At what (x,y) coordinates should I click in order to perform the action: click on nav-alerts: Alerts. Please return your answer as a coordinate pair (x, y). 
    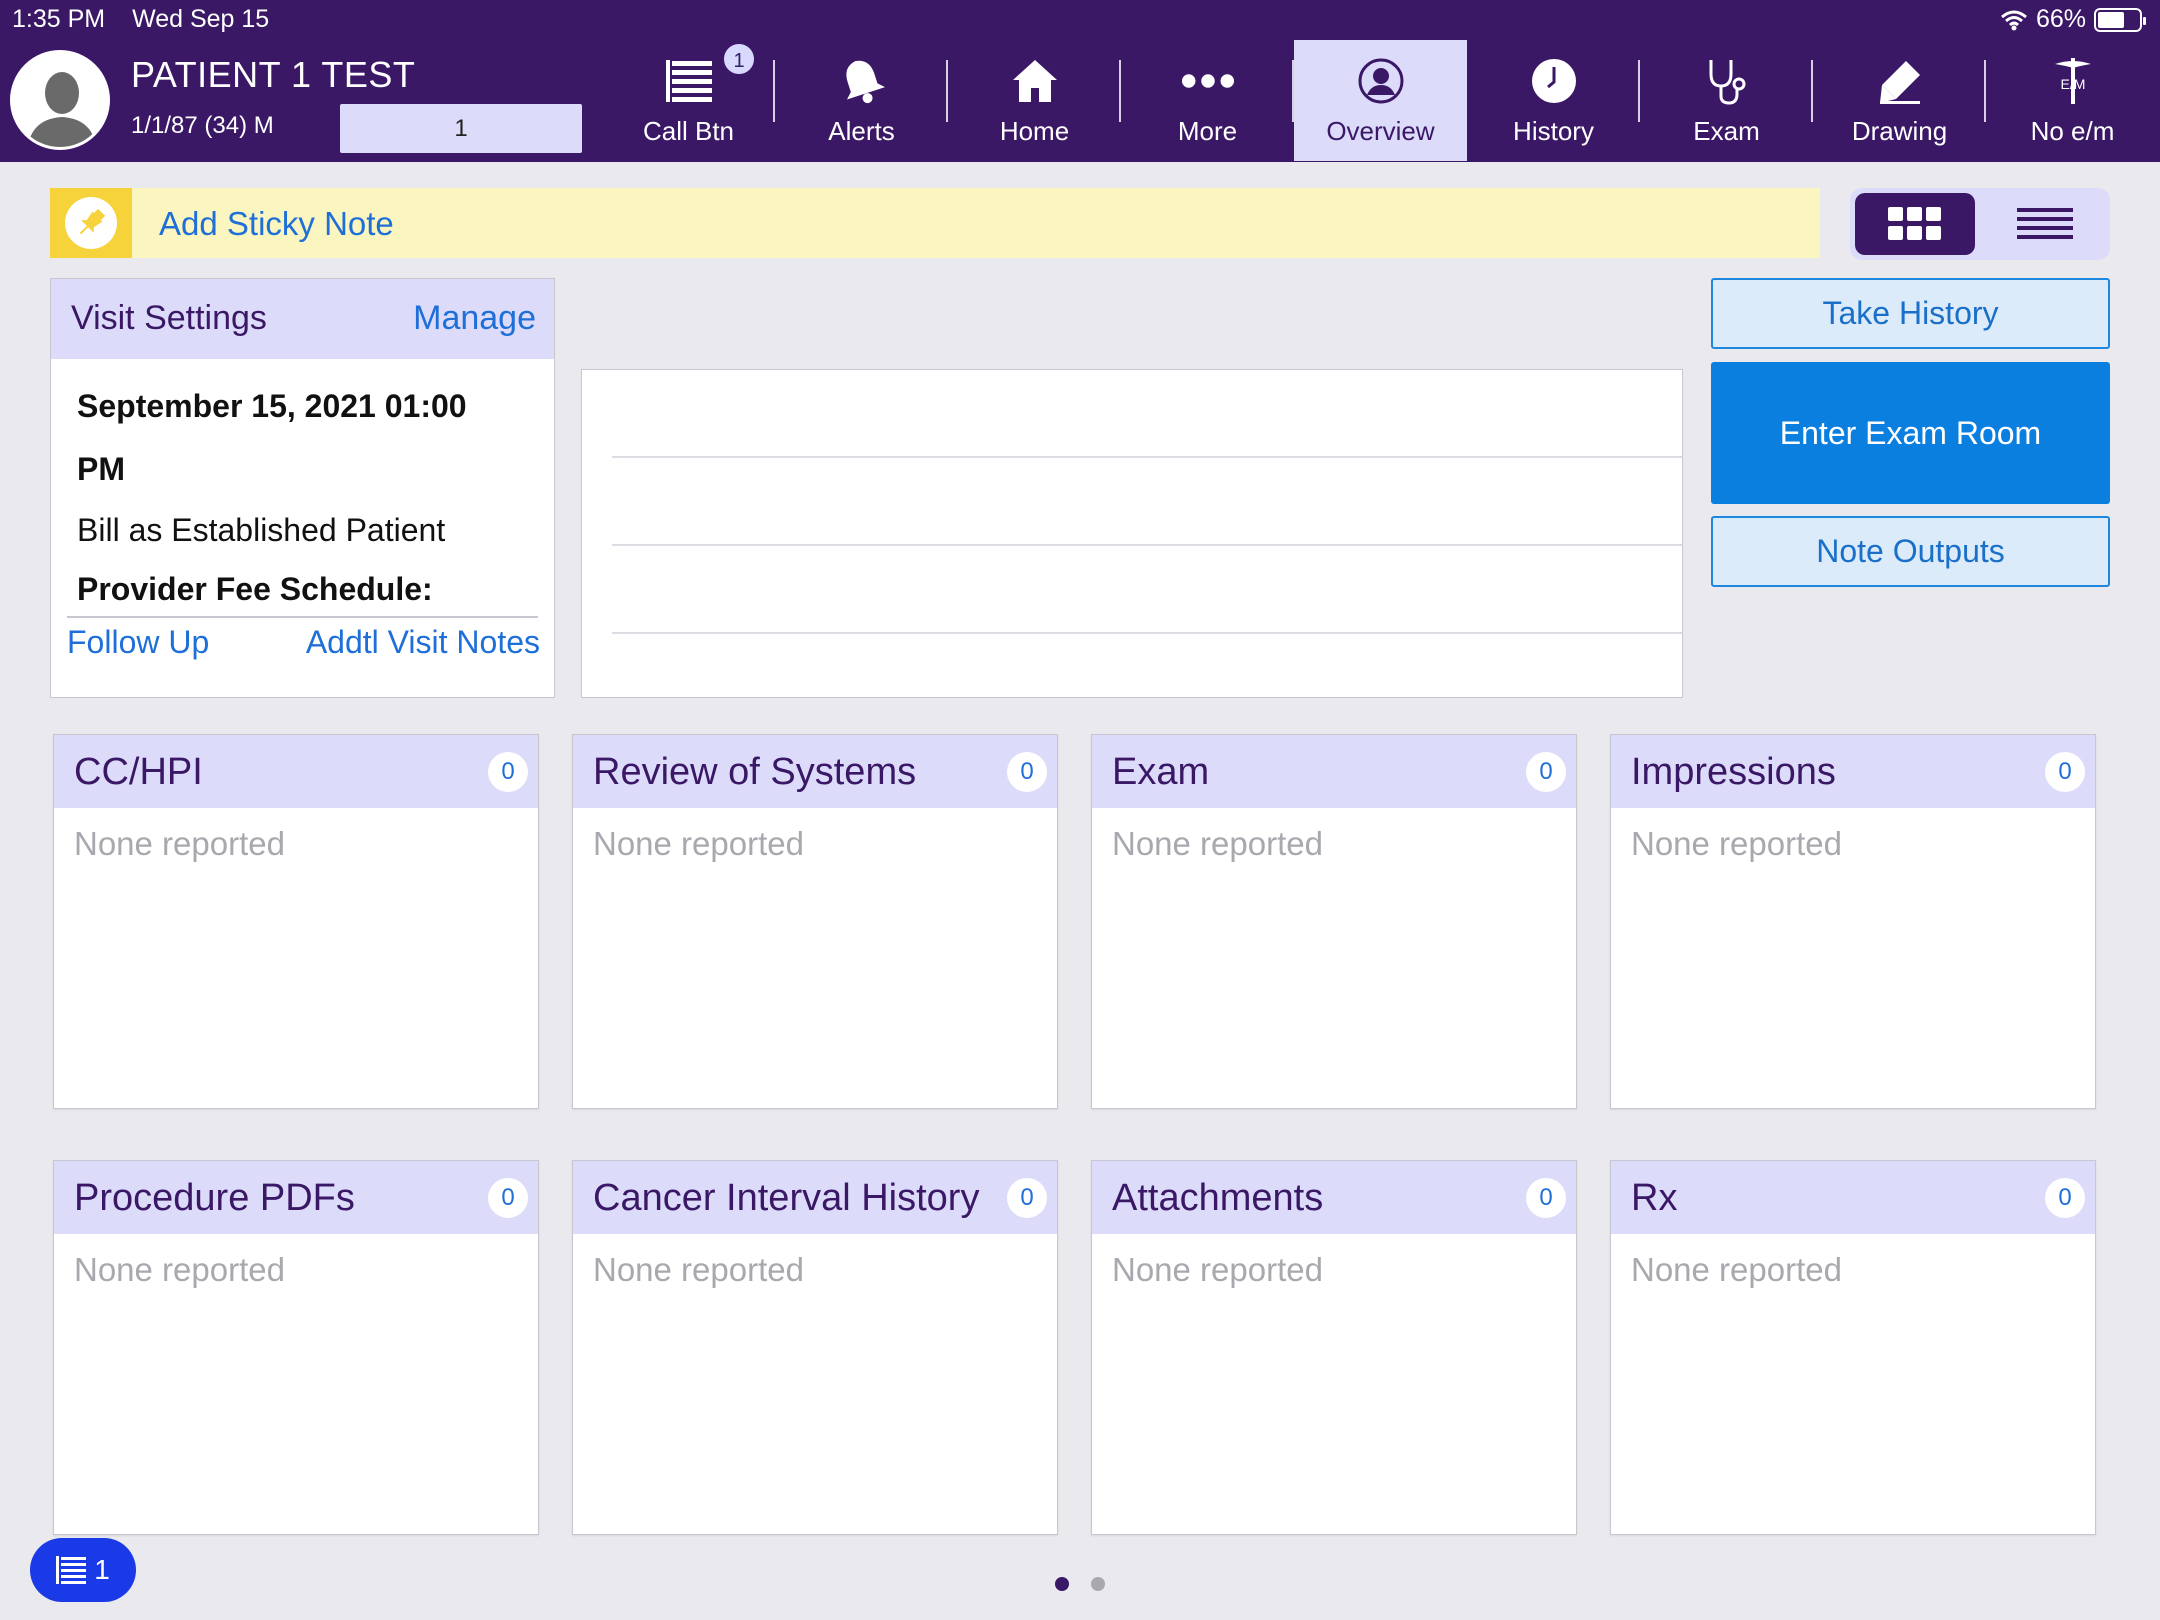
    Looking at the image, I should click on (861, 100).